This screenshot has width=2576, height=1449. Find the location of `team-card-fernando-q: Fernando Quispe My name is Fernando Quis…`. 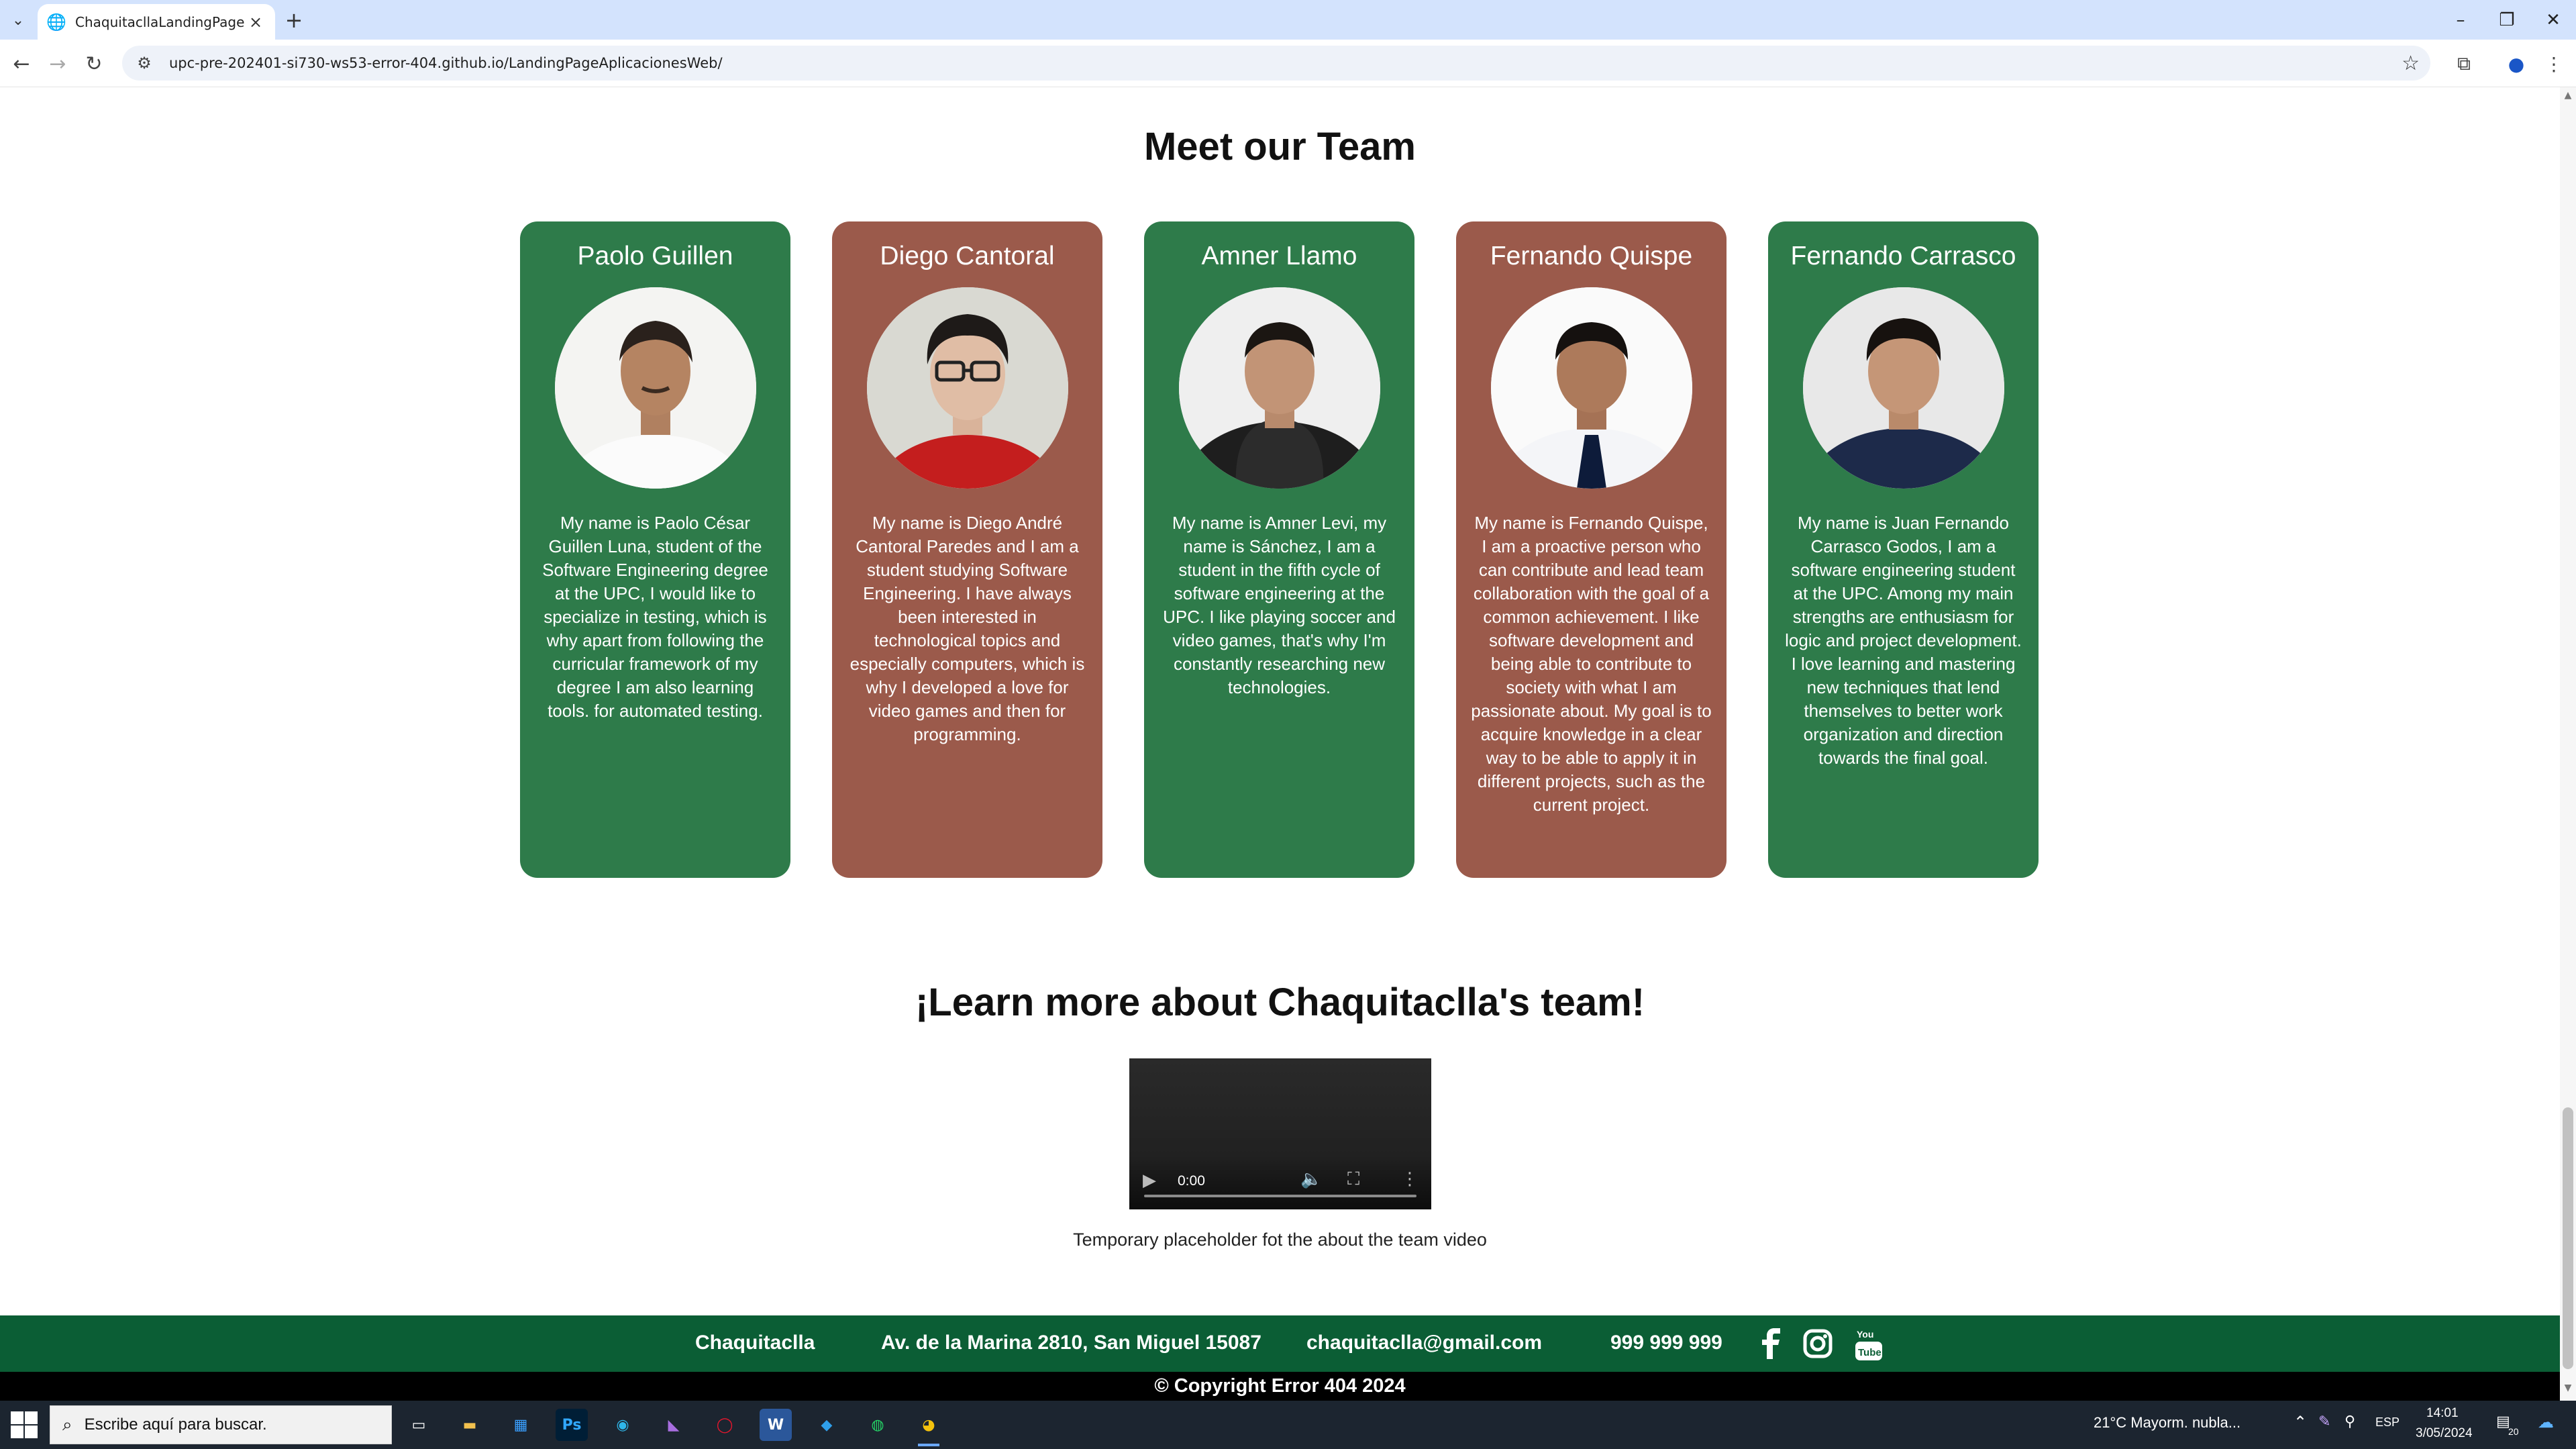

team-card-fernando-q: Fernando Quispe My name is Fernando Quis… is located at coordinates (1591, 549).